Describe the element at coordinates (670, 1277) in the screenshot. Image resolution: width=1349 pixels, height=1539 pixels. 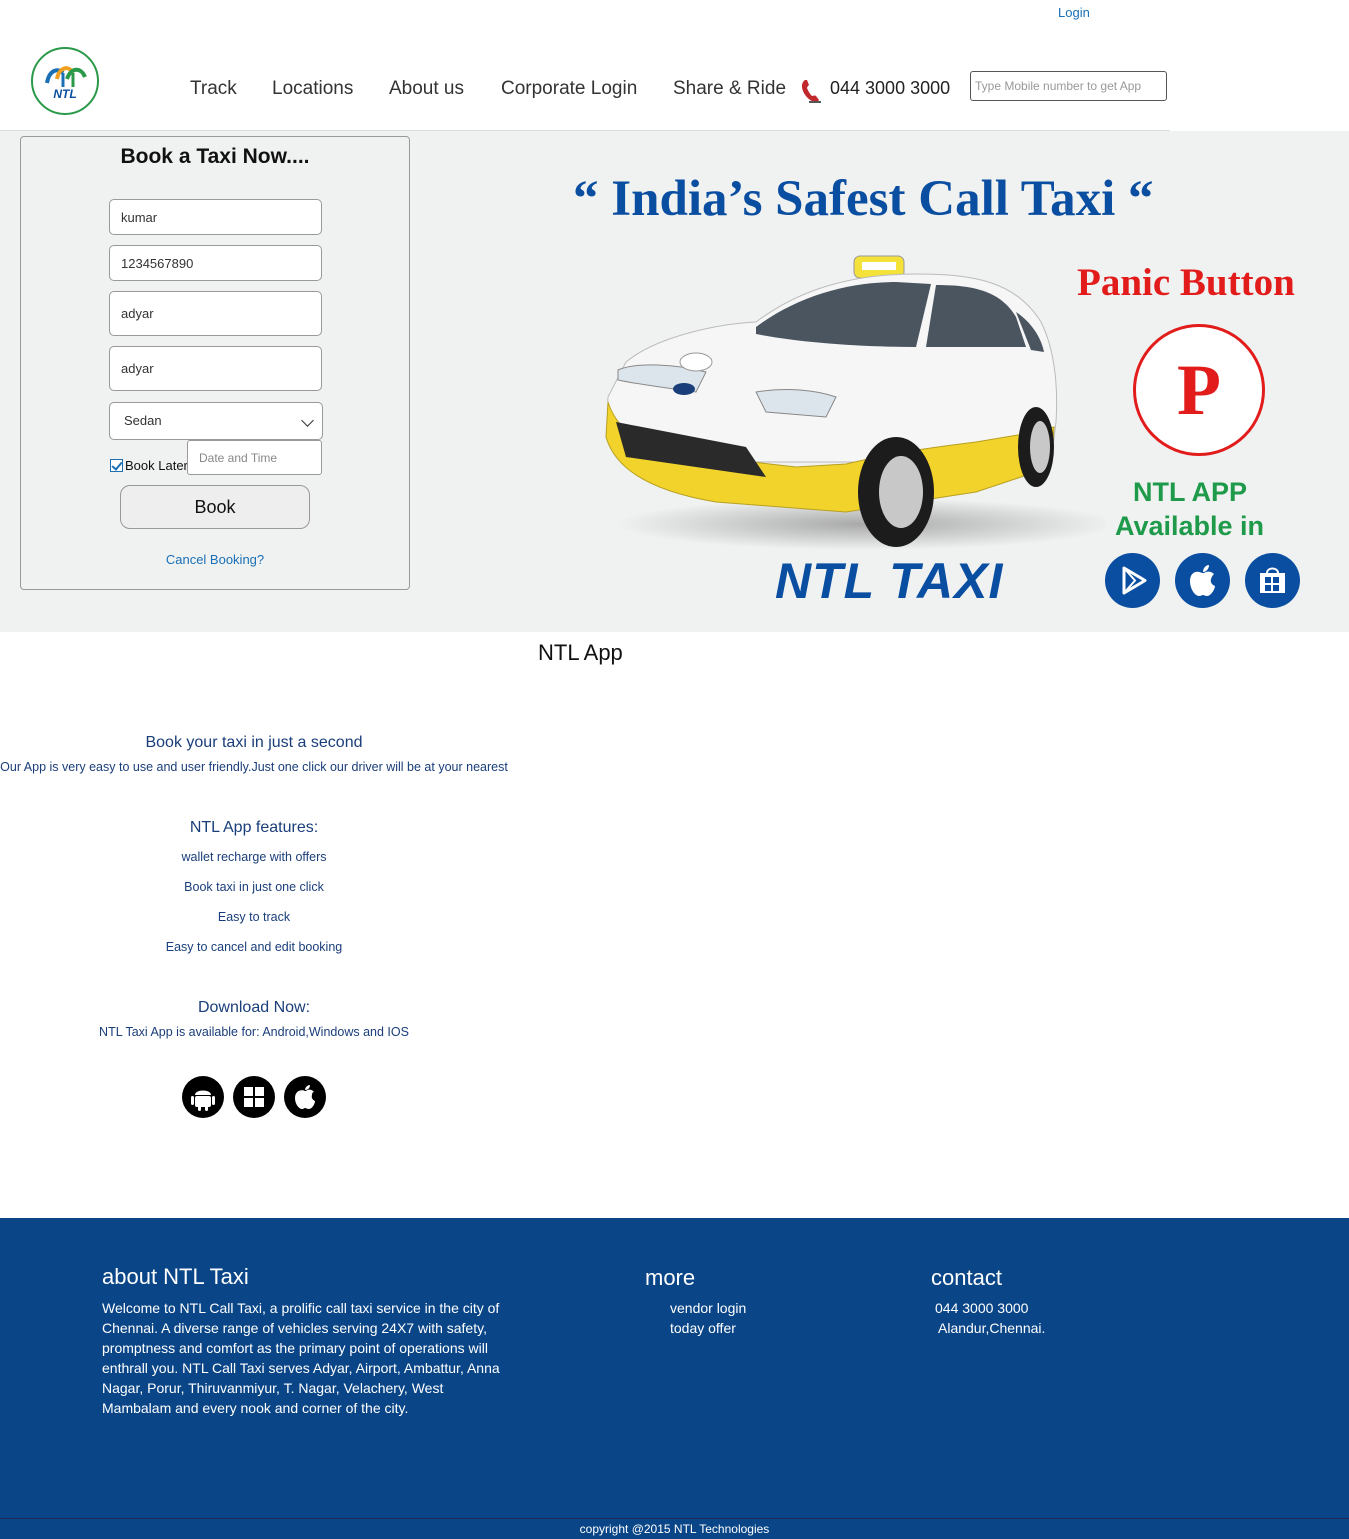
I see `footer-more-title: more` at that location.